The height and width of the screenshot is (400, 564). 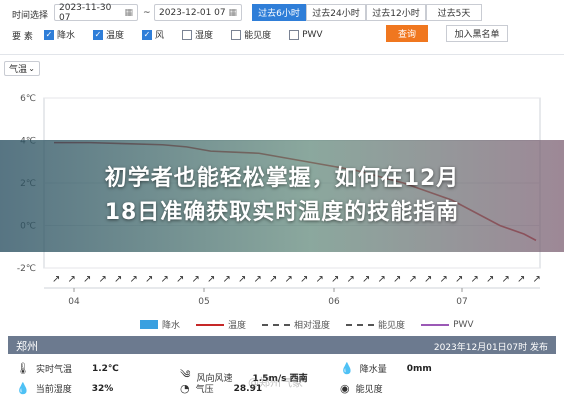 I want to click on divider, so click(x=282, y=54).